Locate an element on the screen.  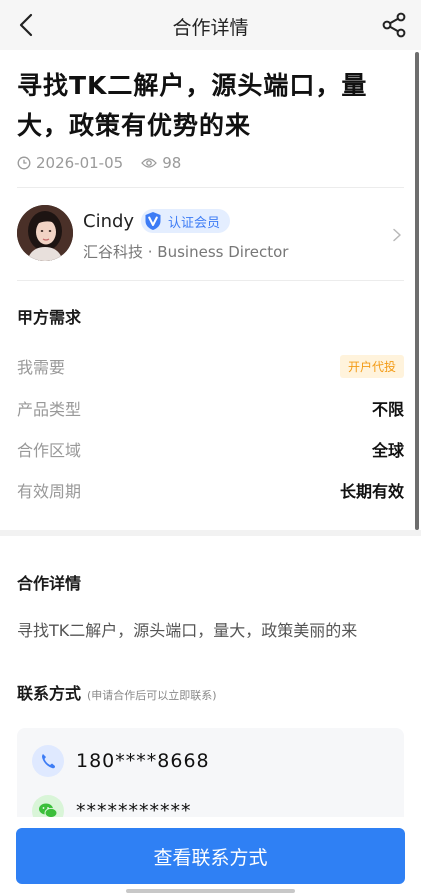
chevron-right-icon is located at coordinates (397, 234).